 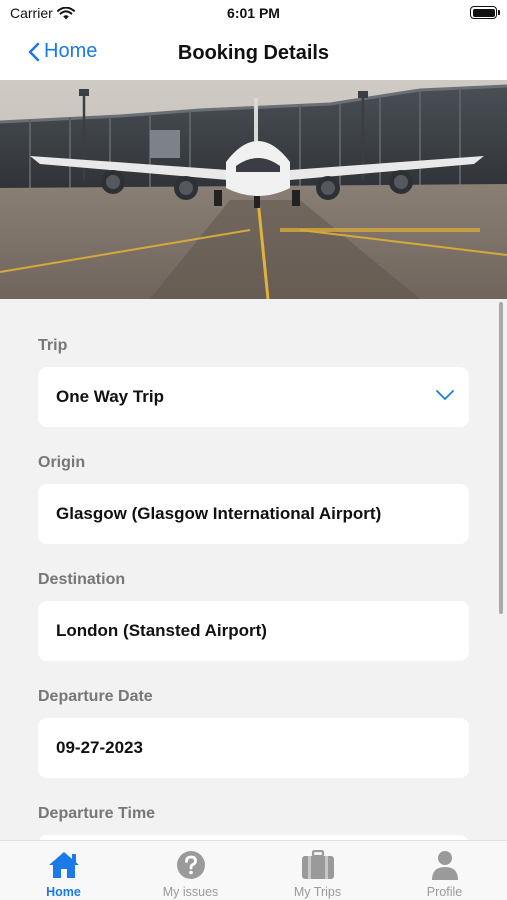 What do you see at coordinates (485, 12) in the screenshot?
I see `battery-icon` at bounding box center [485, 12].